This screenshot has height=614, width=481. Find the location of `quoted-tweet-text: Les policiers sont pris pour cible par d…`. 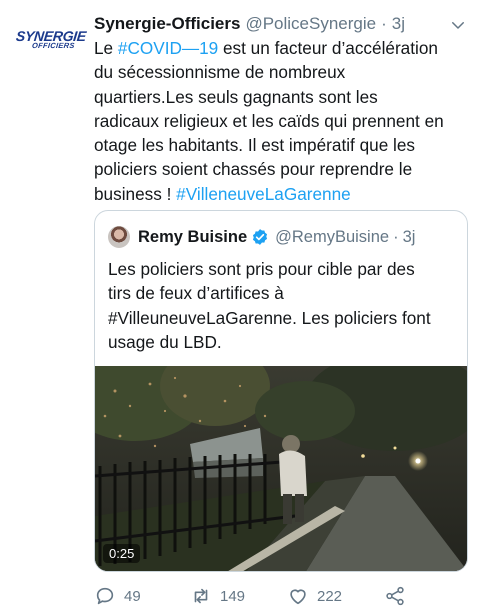

quoted-tweet-text: Les policiers sont pris pour cible par d… is located at coordinates (283, 305).